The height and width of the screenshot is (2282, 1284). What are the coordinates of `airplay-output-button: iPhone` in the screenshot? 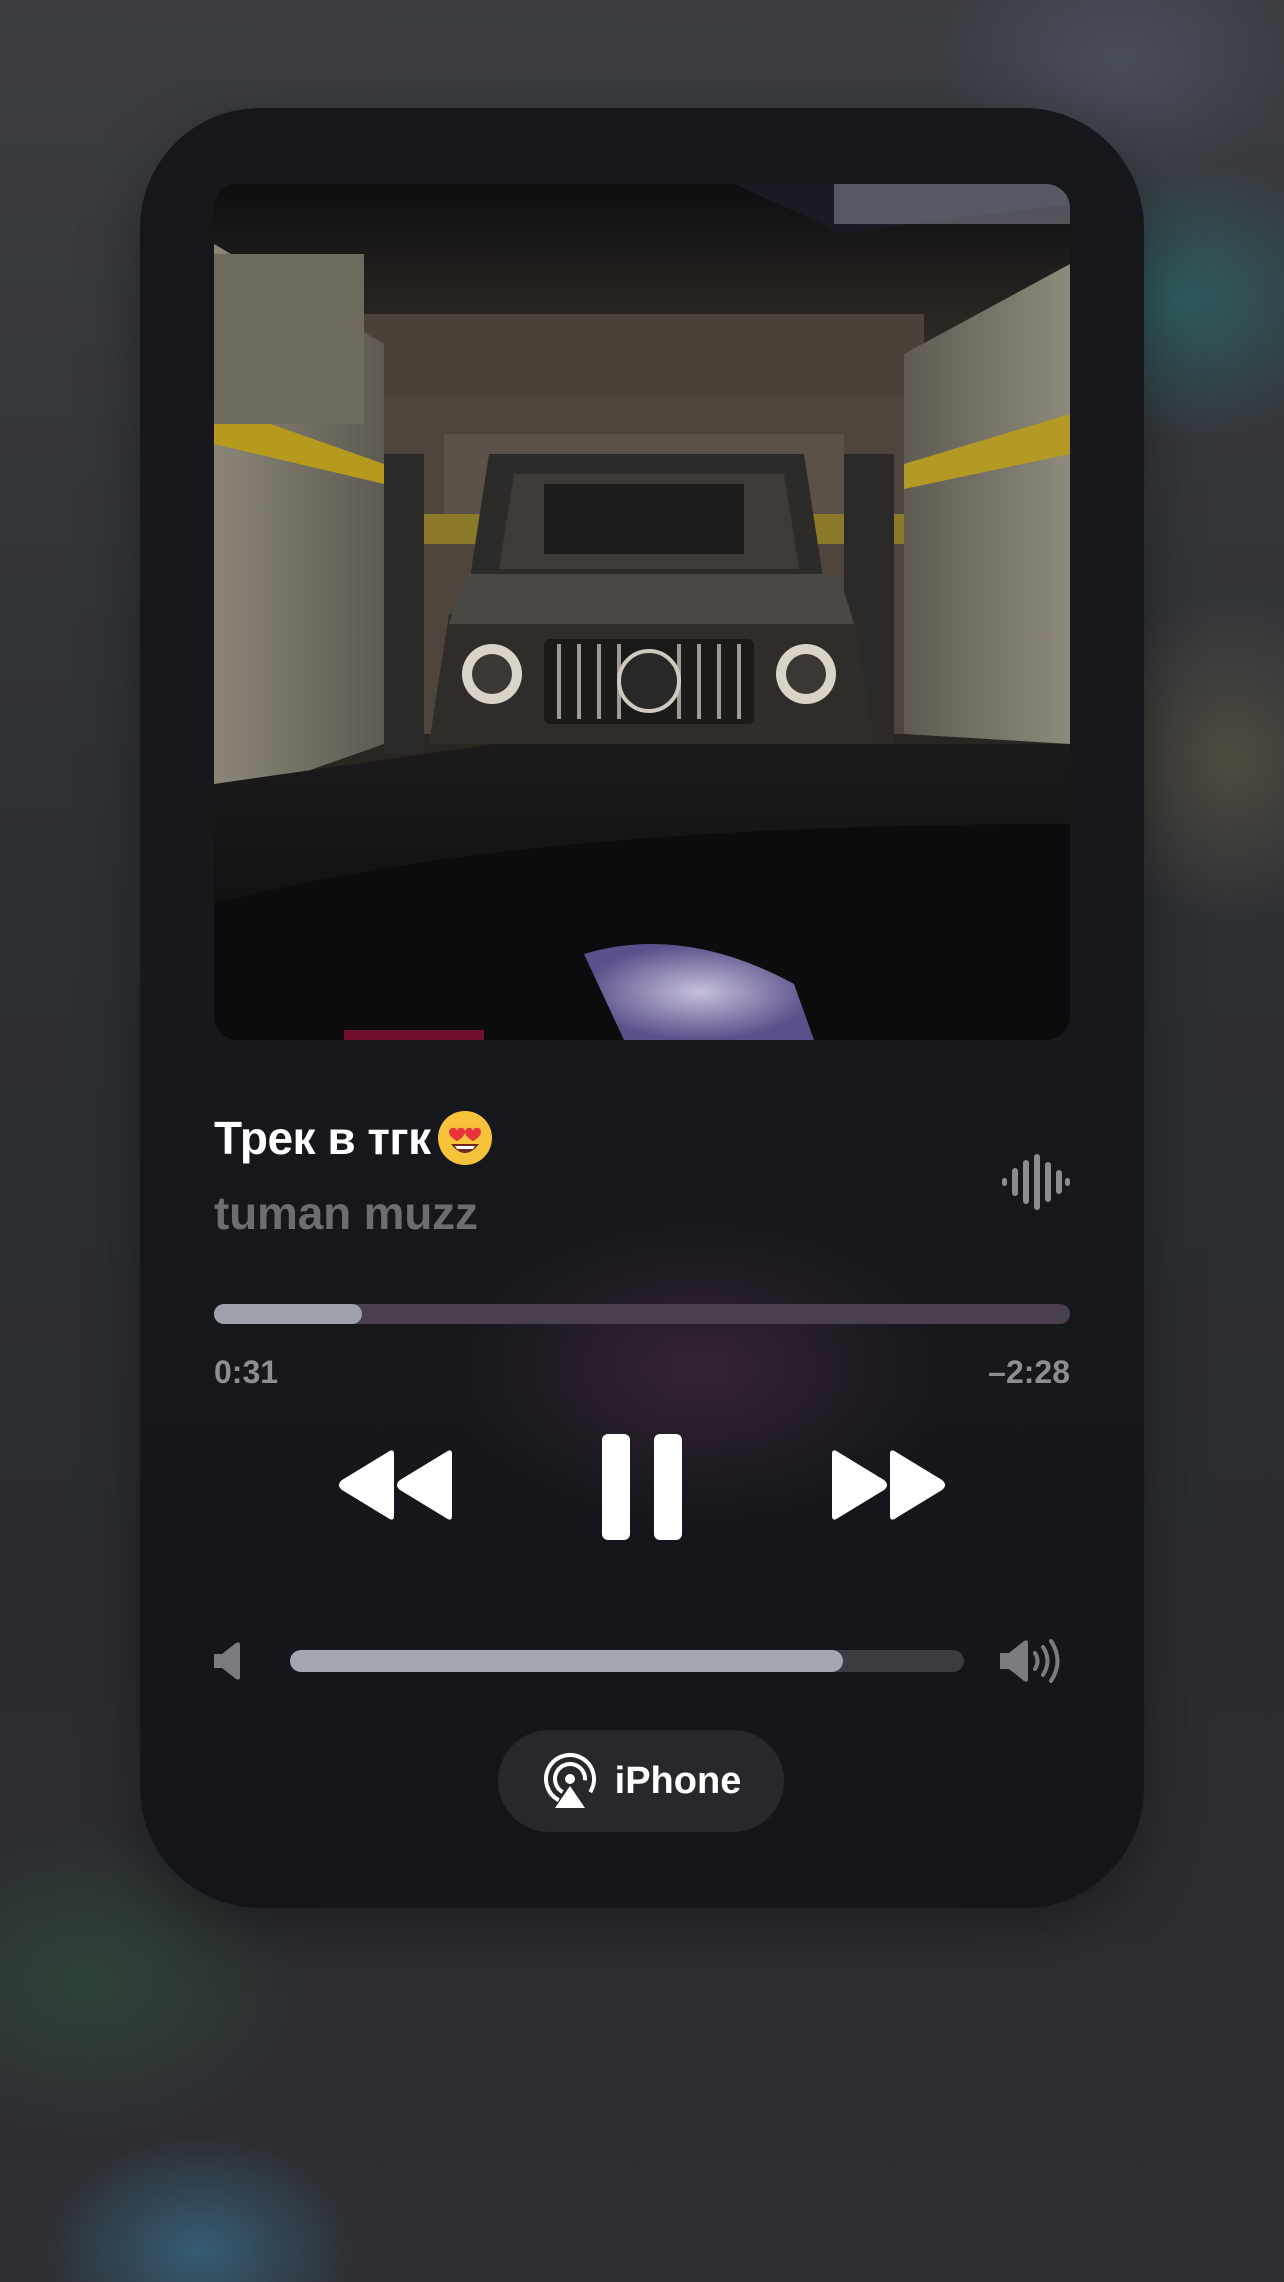 It's located at (641, 1781).